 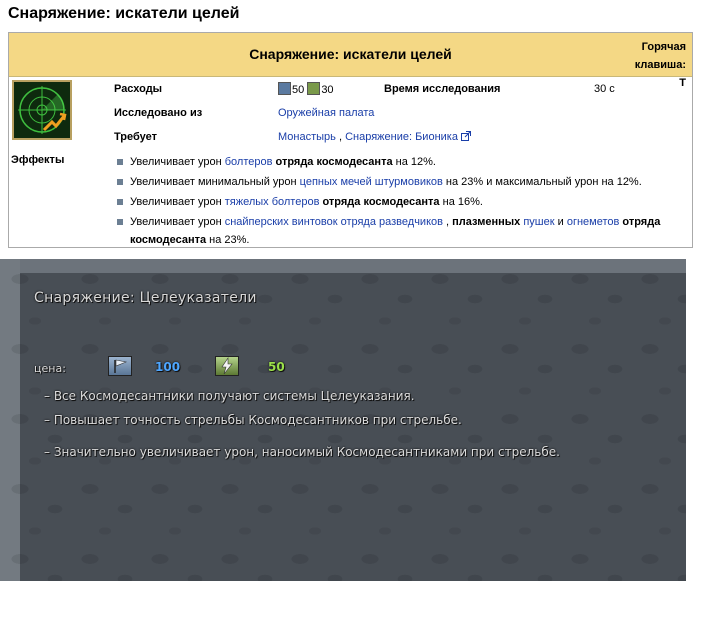 I want to click on chainswords-link: цепных мечей штурмовиков, so click(x=371, y=182).